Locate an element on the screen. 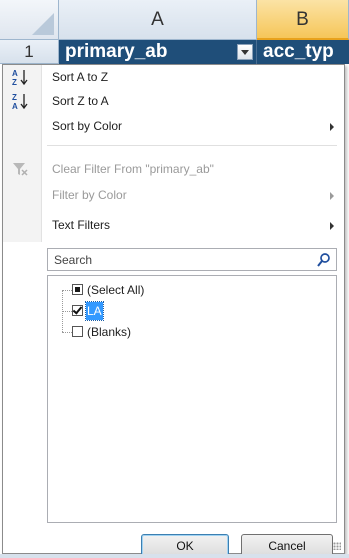 The height and width of the screenshot is (558, 349). la-checkbox is located at coordinates (77, 310).